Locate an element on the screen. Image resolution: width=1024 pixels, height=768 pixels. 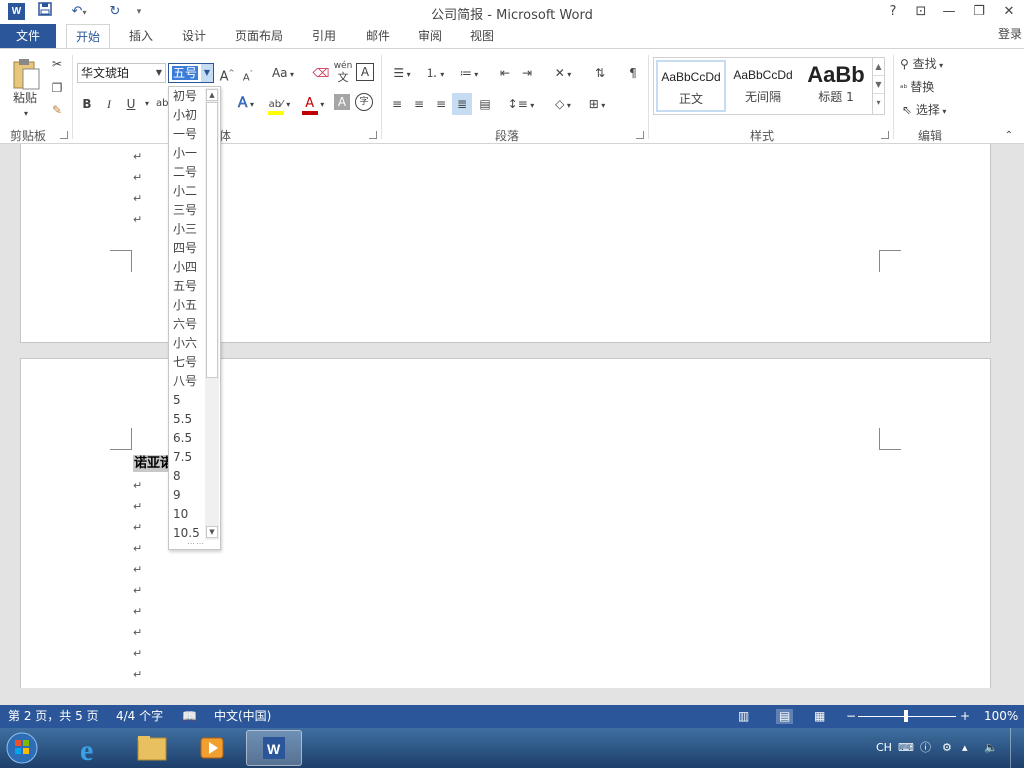
file-explorer-icon is located at coordinates (152, 748).